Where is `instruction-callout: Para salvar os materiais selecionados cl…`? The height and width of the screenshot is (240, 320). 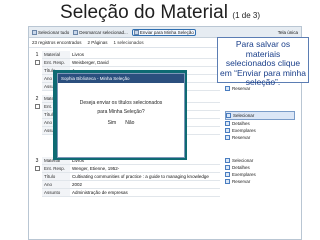
instruction-callout: Para salvar os materiais selecionados cl… is located at coordinates (263, 62).